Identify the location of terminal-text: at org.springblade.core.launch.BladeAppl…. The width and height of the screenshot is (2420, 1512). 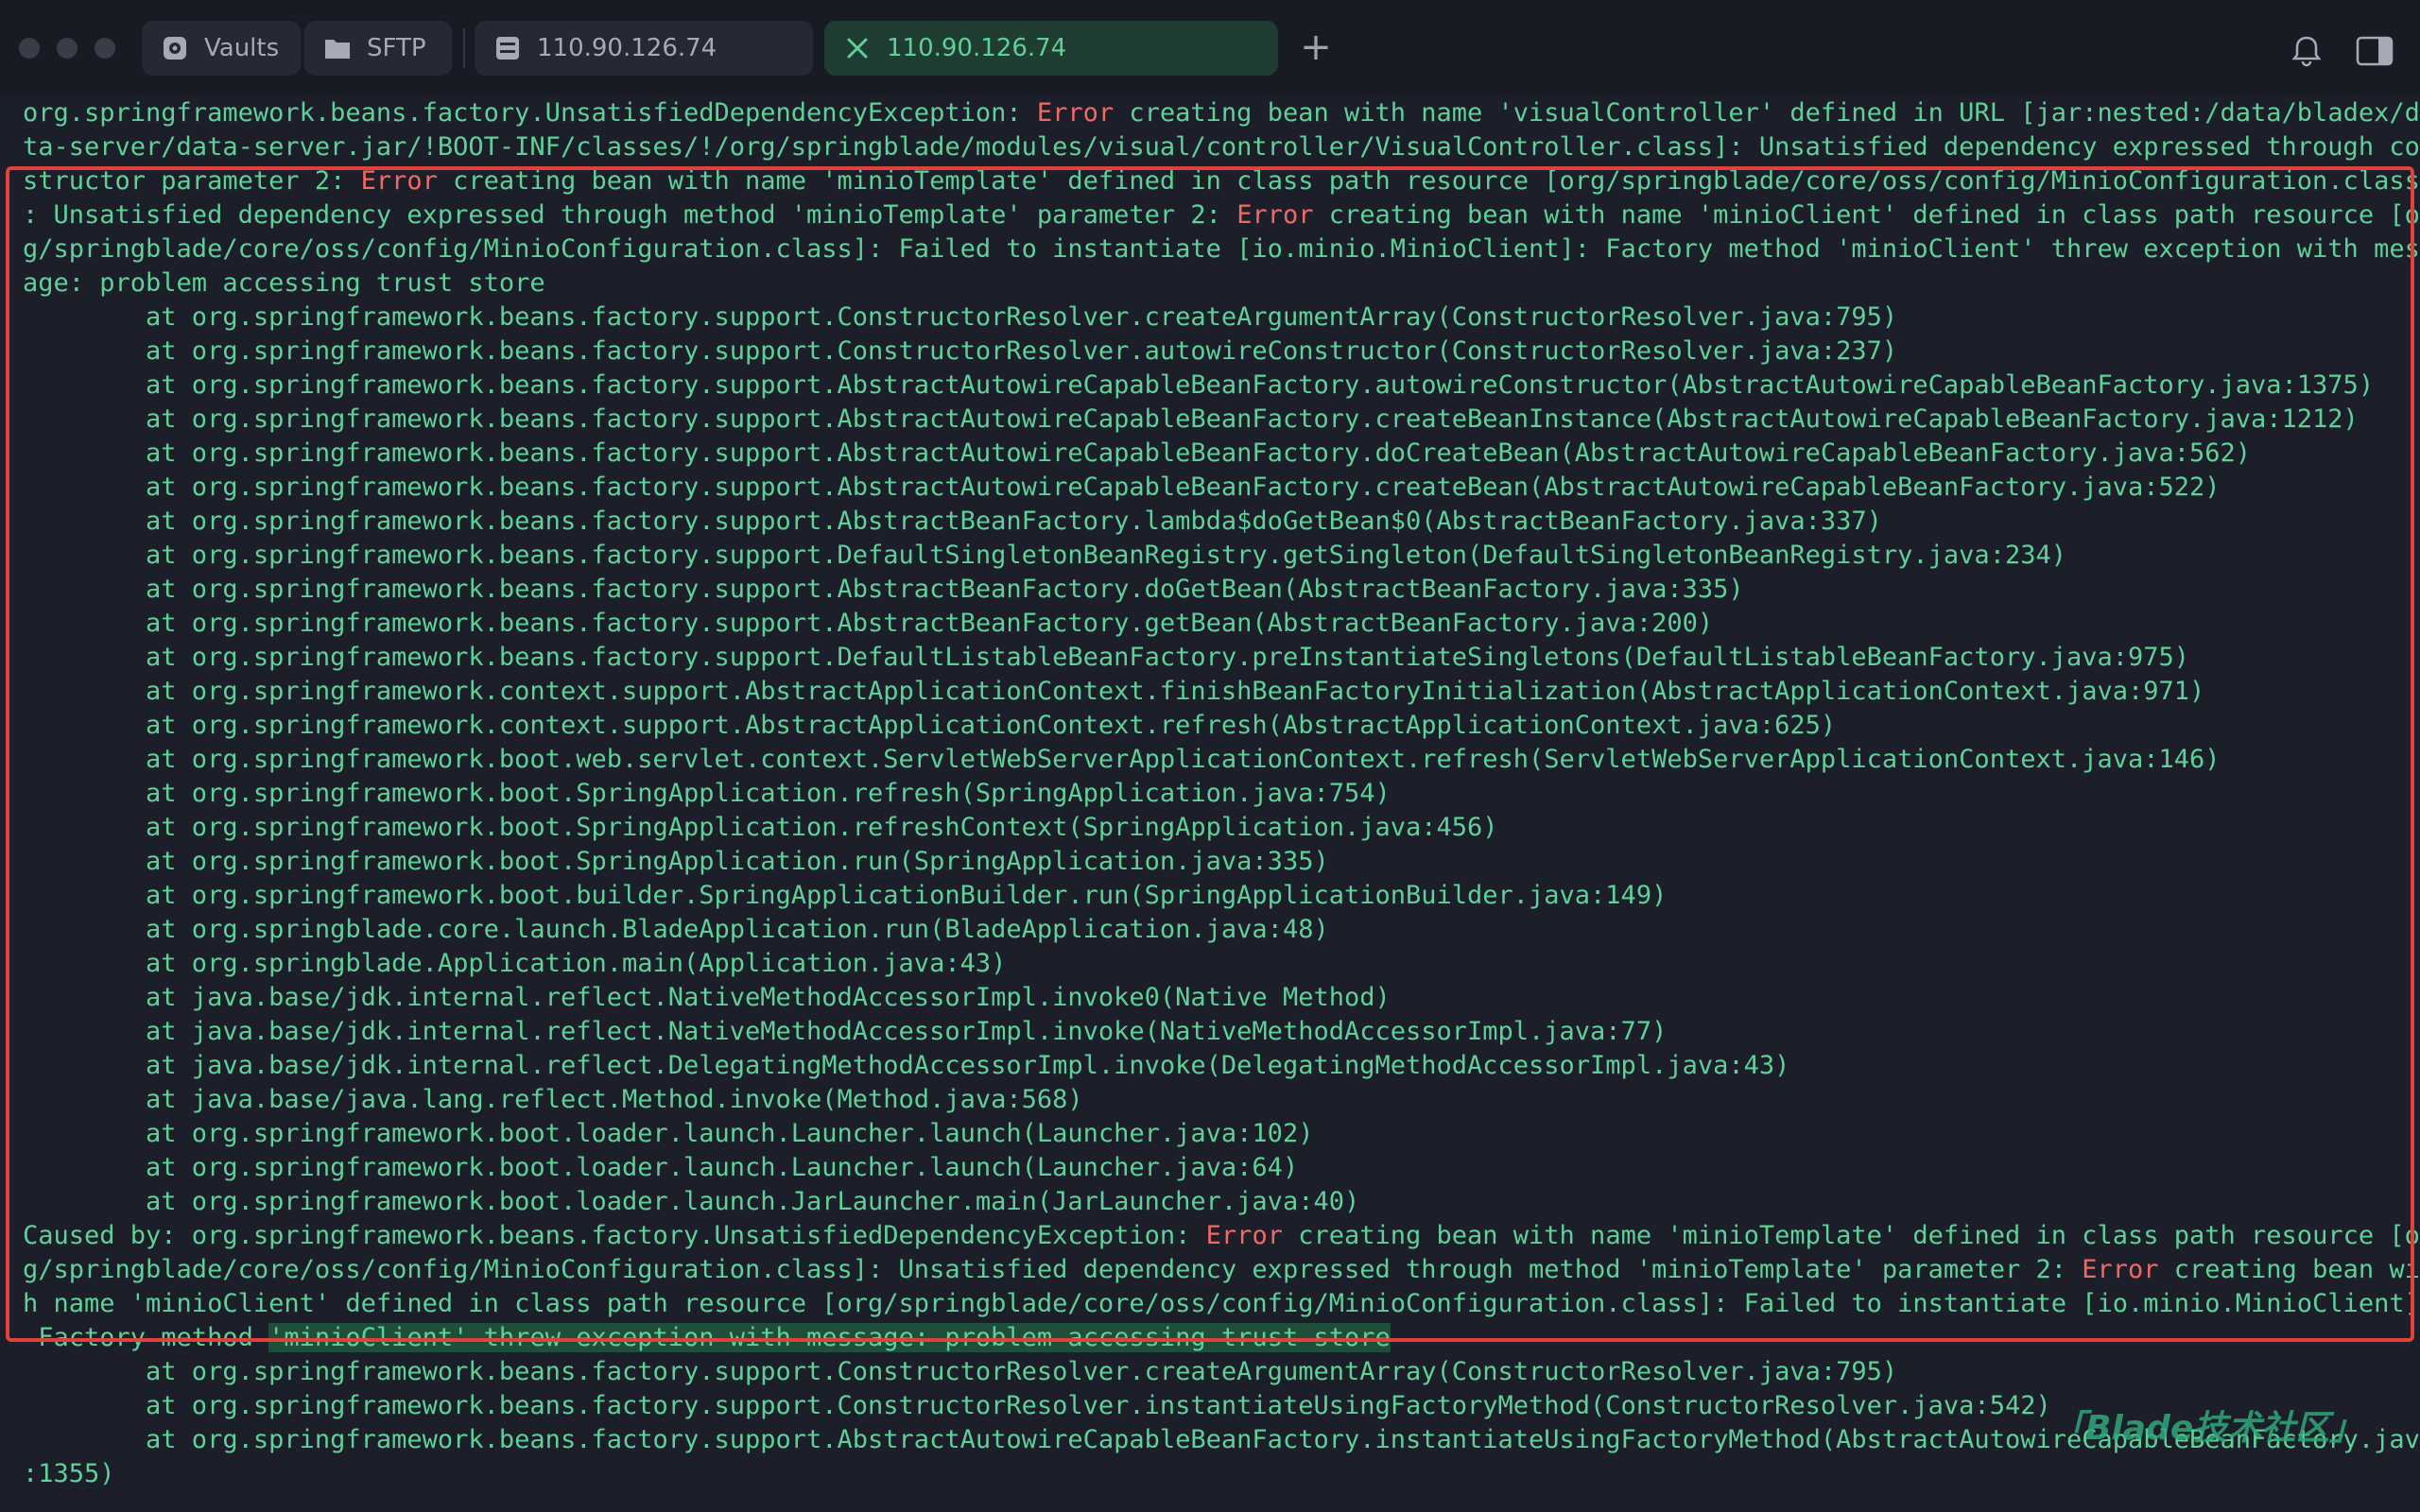
(676, 929).